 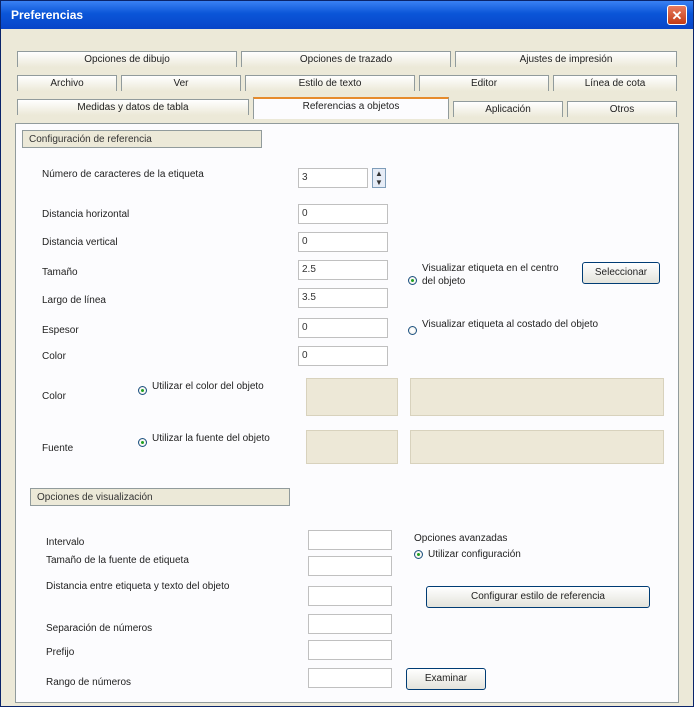 What do you see at coordinates (350, 678) in the screenshot?
I see `number-range-field` at bounding box center [350, 678].